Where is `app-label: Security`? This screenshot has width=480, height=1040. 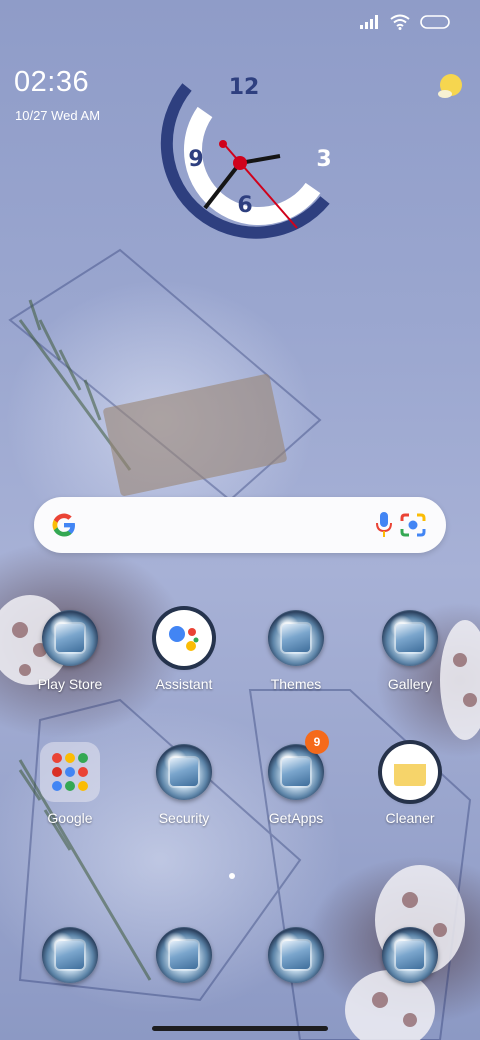 app-label: Security is located at coordinates (184, 818).